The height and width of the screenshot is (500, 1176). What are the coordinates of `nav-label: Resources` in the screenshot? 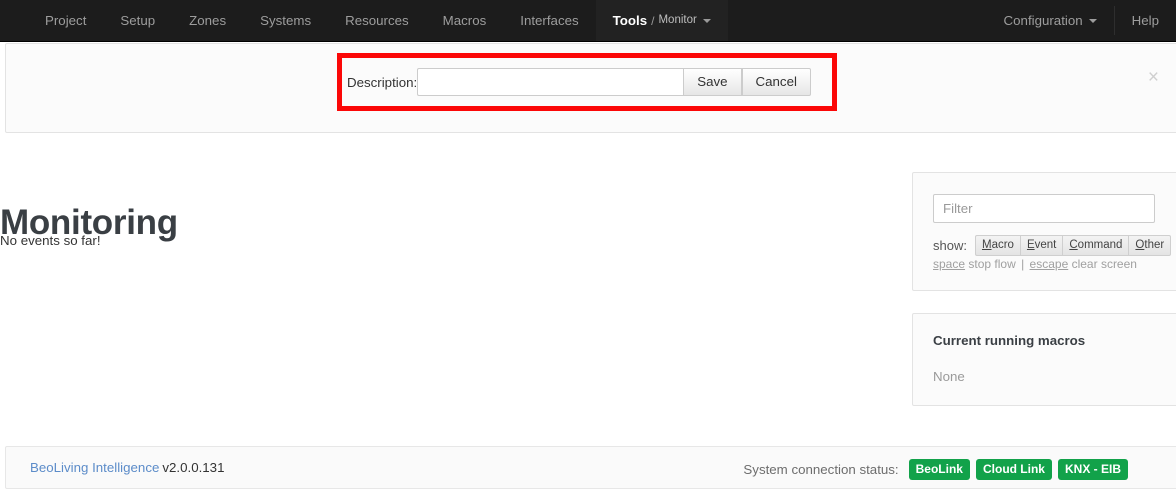 It's located at (377, 20).